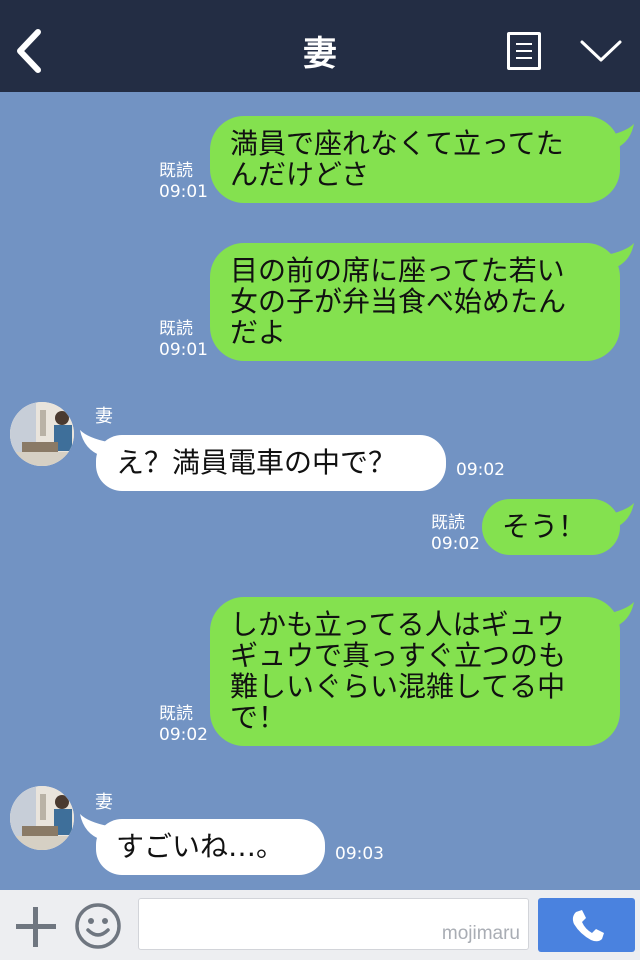 This screenshot has width=640, height=960. Describe the element at coordinates (258, 332) in the screenshot. I see `message-line: だよ` at that location.